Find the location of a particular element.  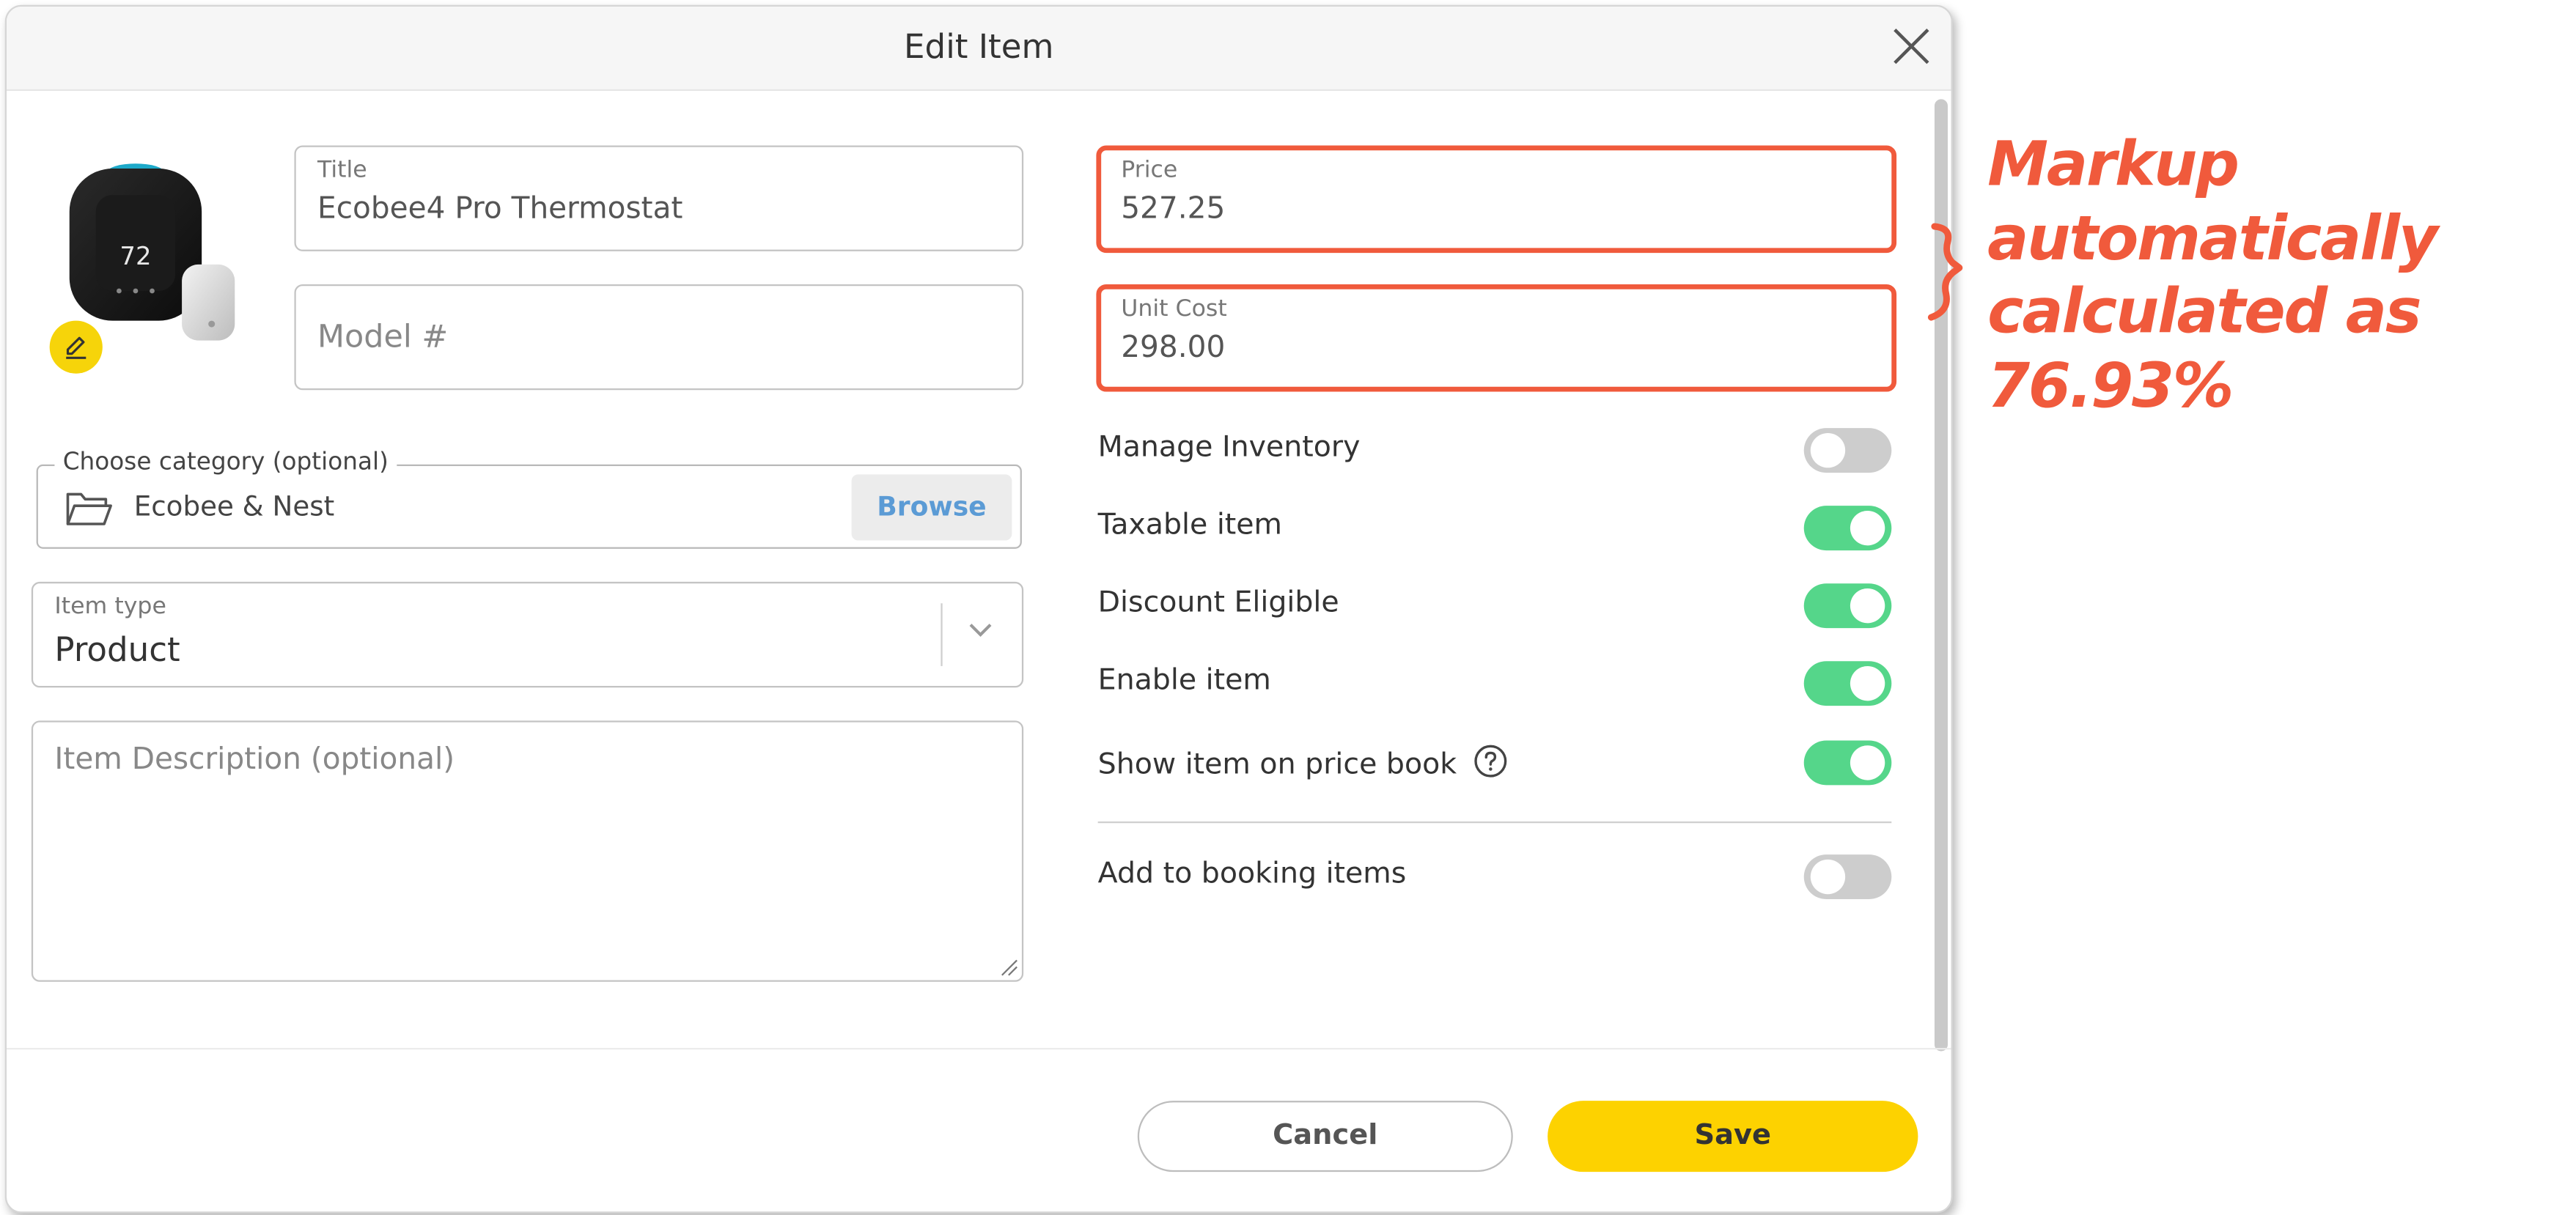

select-separator is located at coordinates (942, 635).